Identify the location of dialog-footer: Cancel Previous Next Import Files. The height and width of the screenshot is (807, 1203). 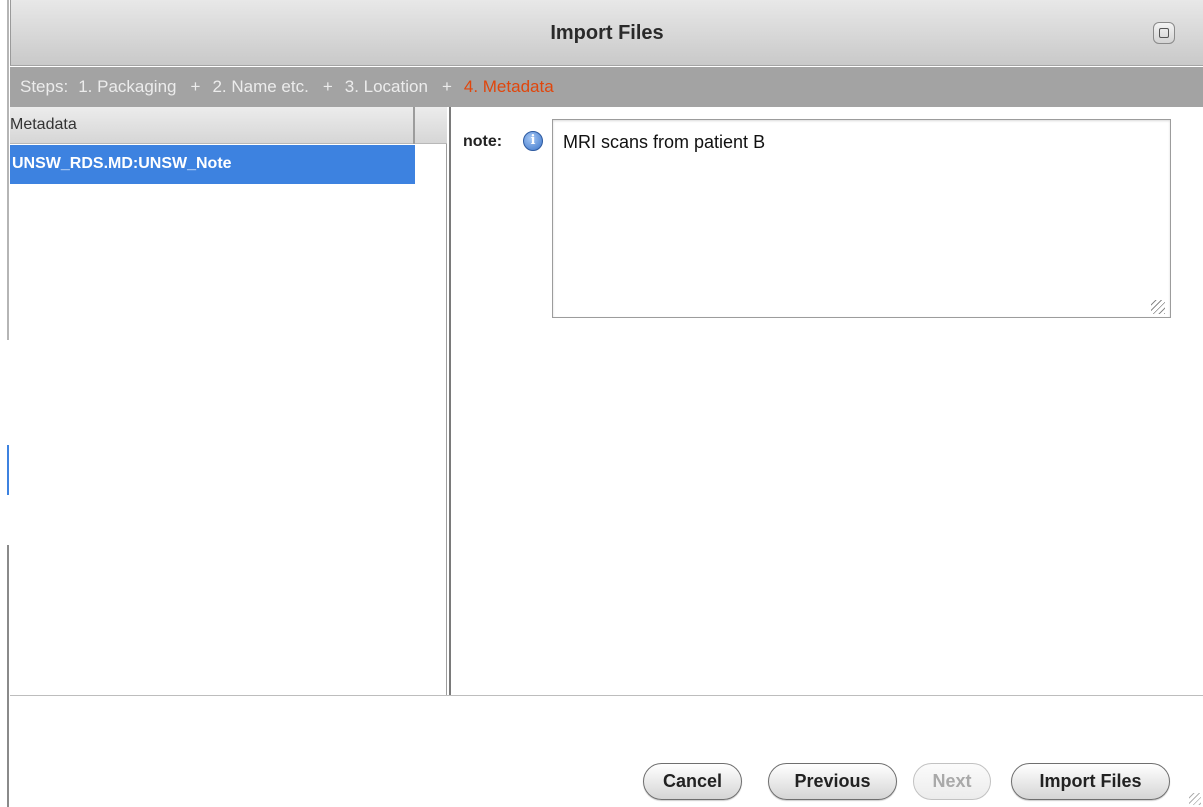
(606, 751).